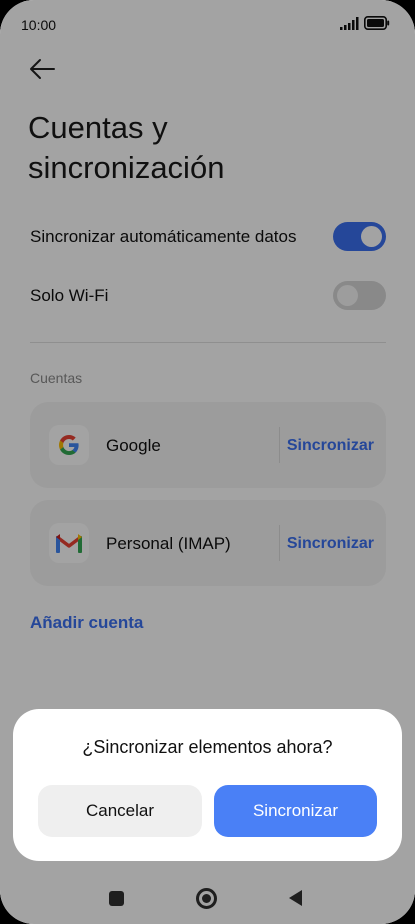  Describe the element at coordinates (295, 898) in the screenshot. I see `back-triangle-icon` at that location.